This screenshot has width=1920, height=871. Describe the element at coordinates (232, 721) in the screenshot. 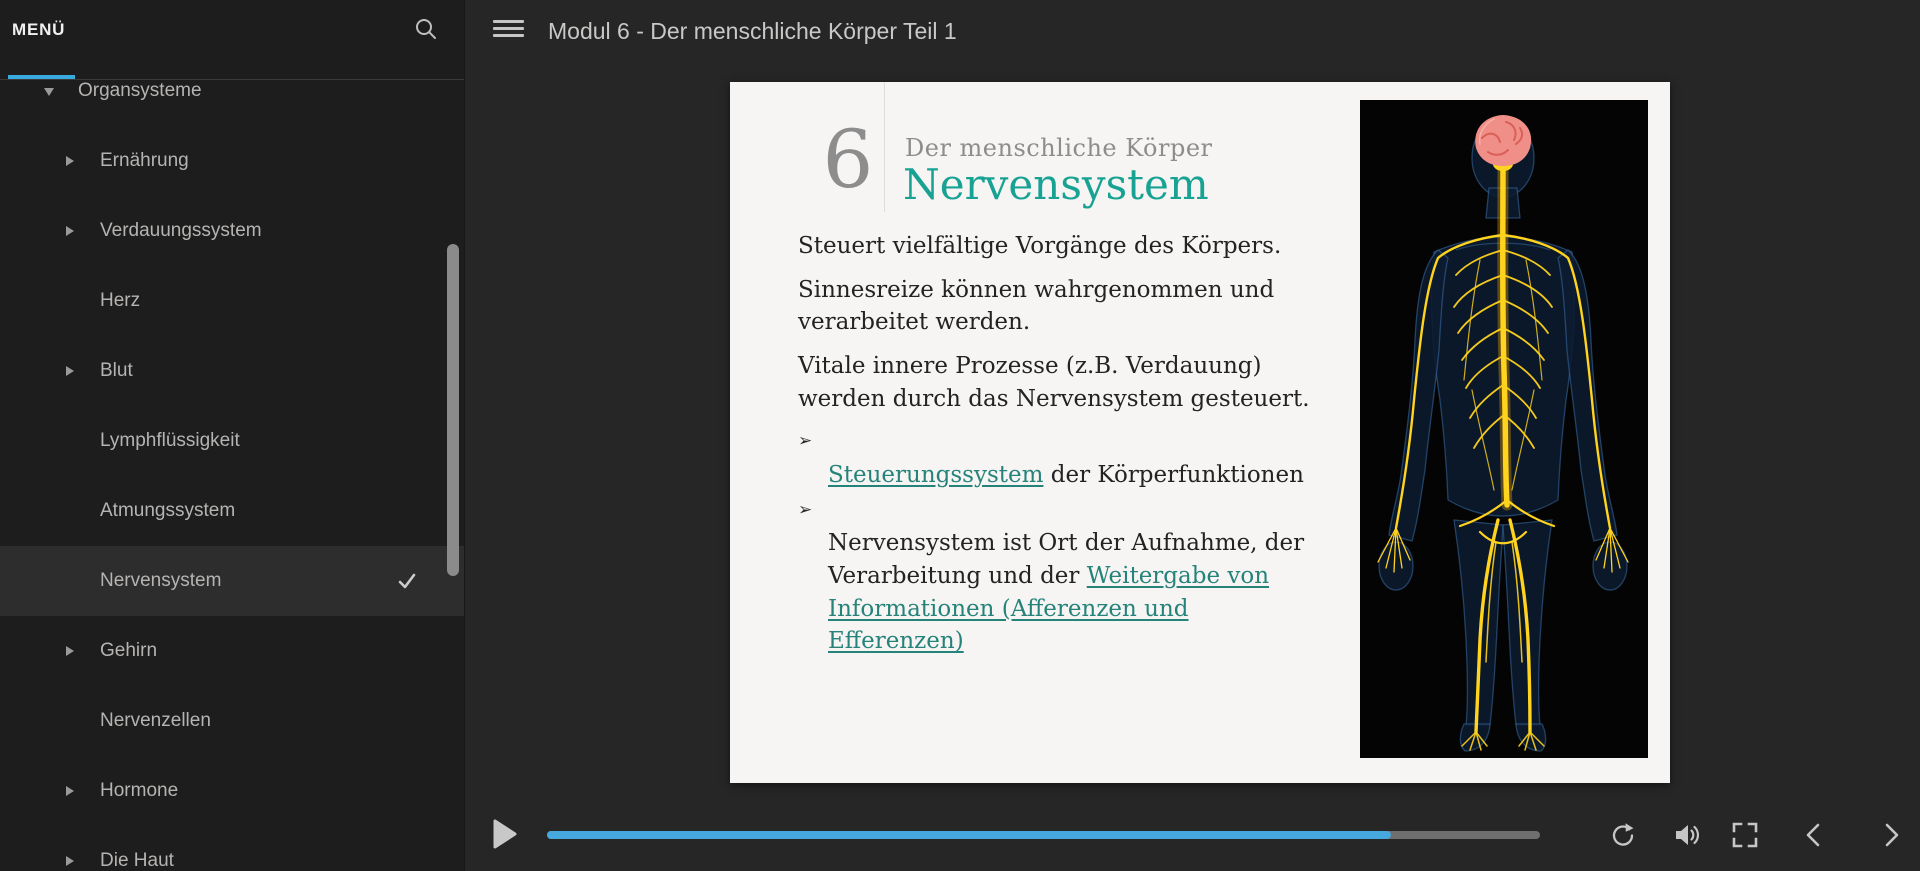

I see `sidebar-item-nervenzellen: Nervenzellen` at that location.